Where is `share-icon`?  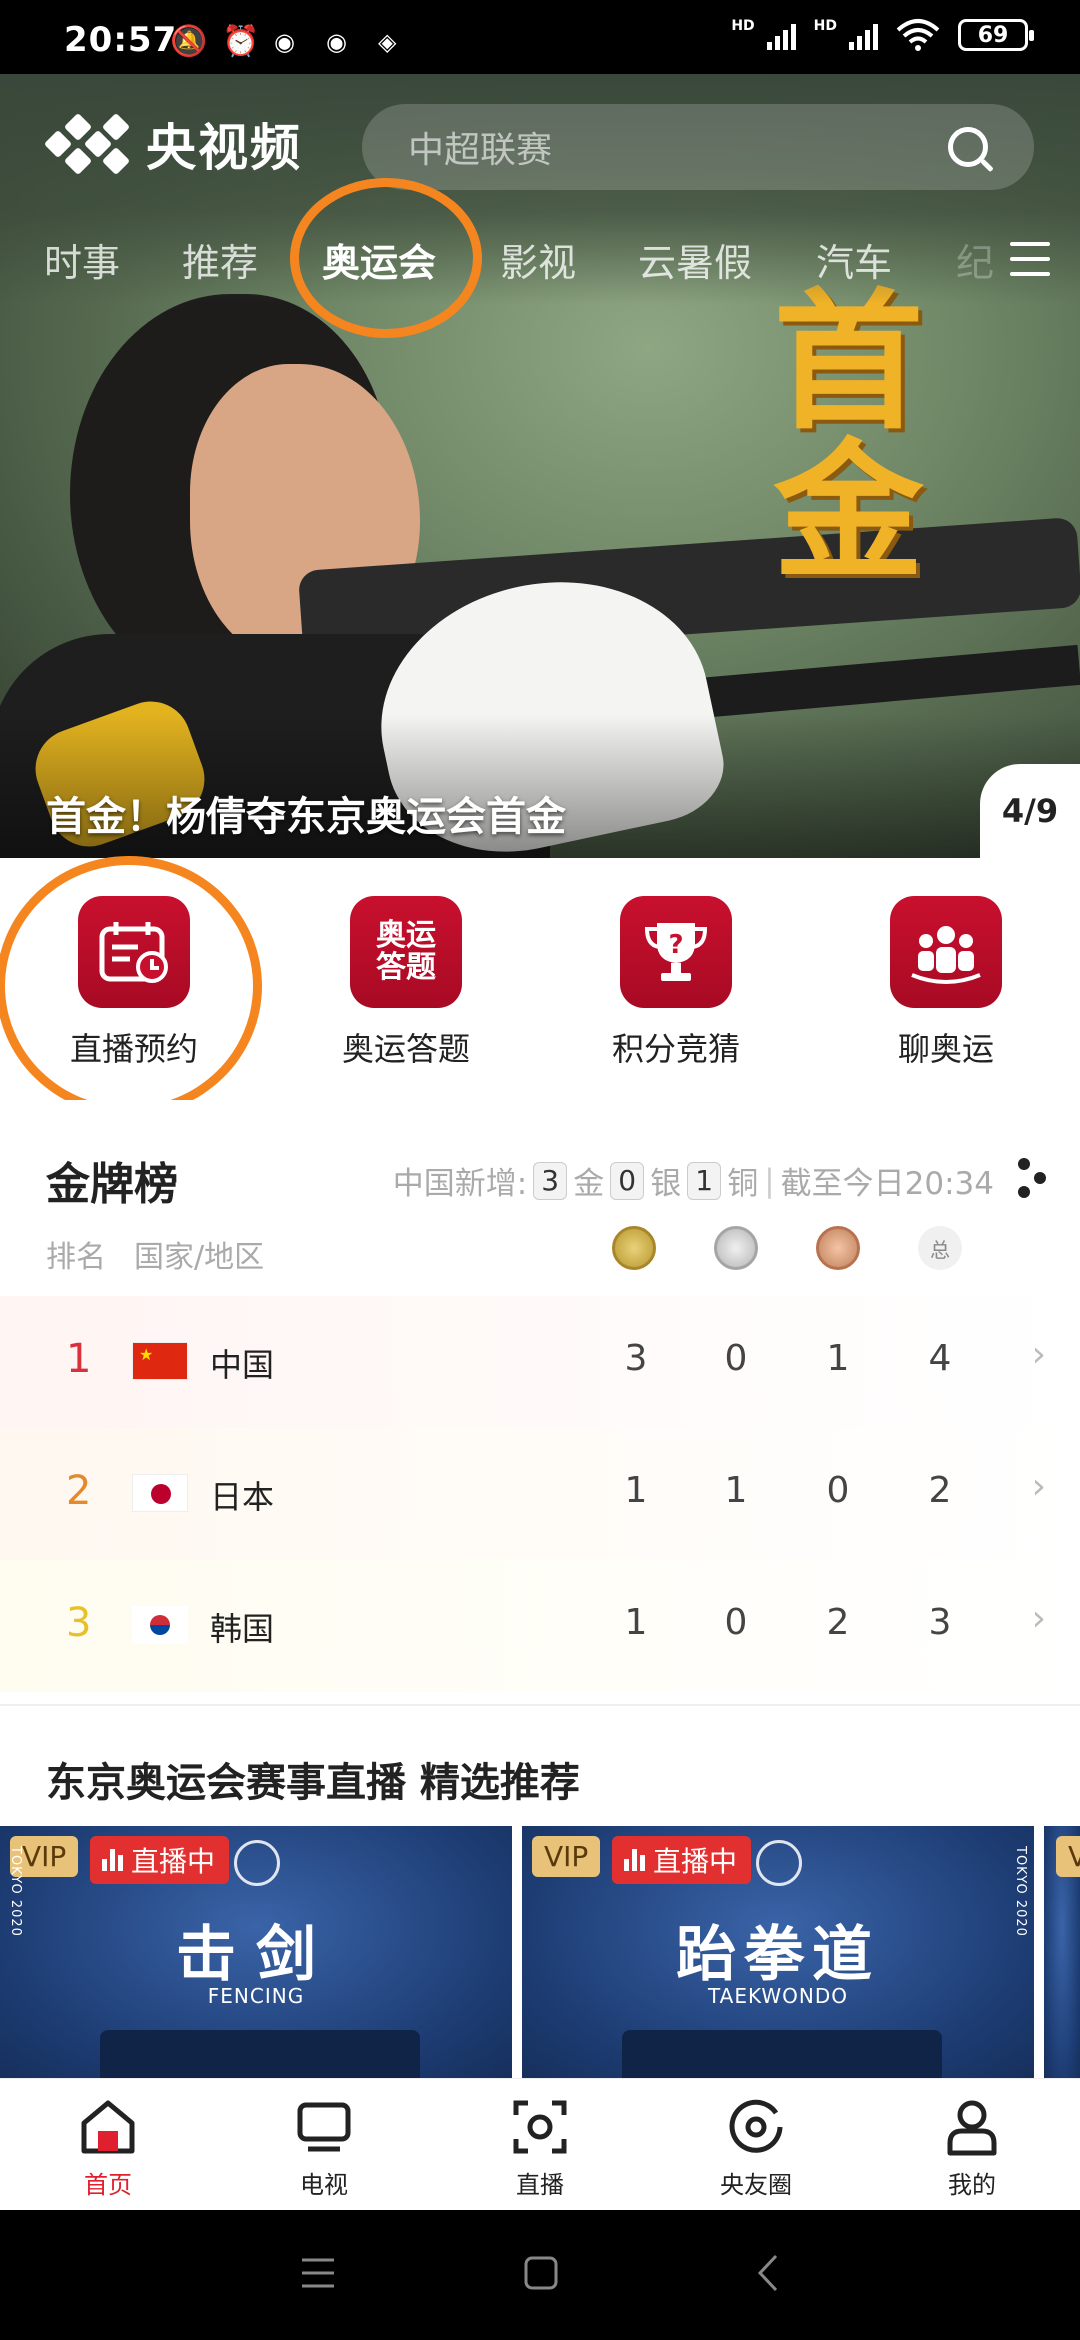
share-icon is located at coordinates (1033, 1178).